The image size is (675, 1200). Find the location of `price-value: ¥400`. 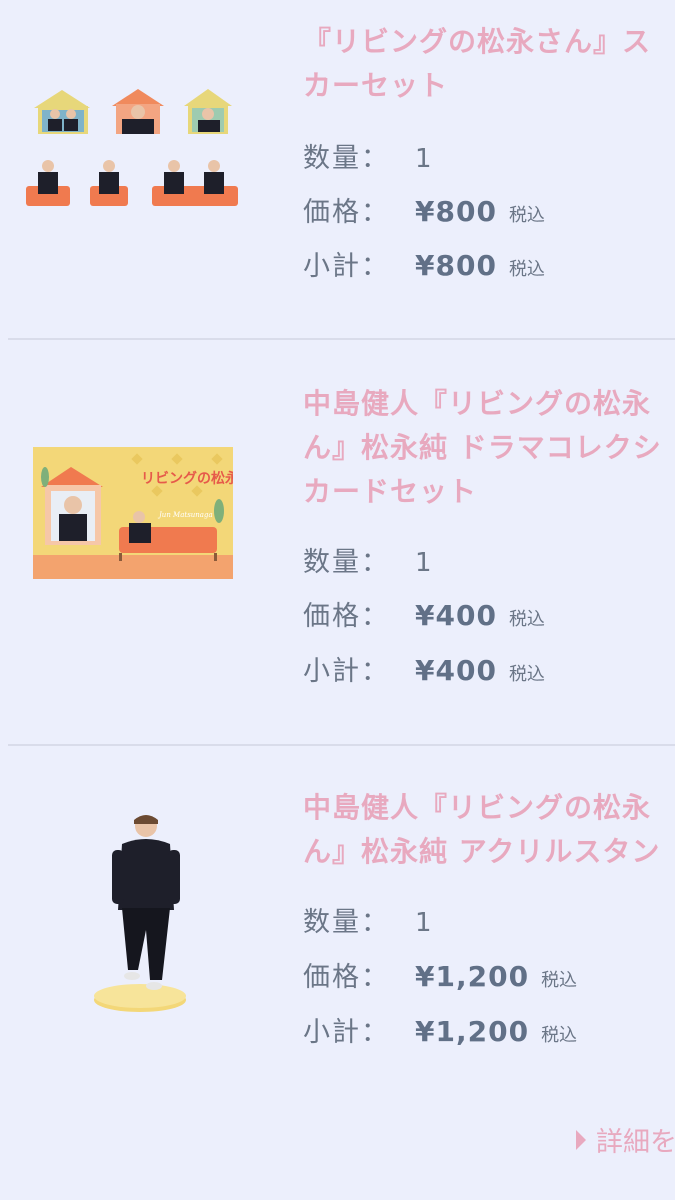

price-value: ¥400 is located at coordinates (456, 615).